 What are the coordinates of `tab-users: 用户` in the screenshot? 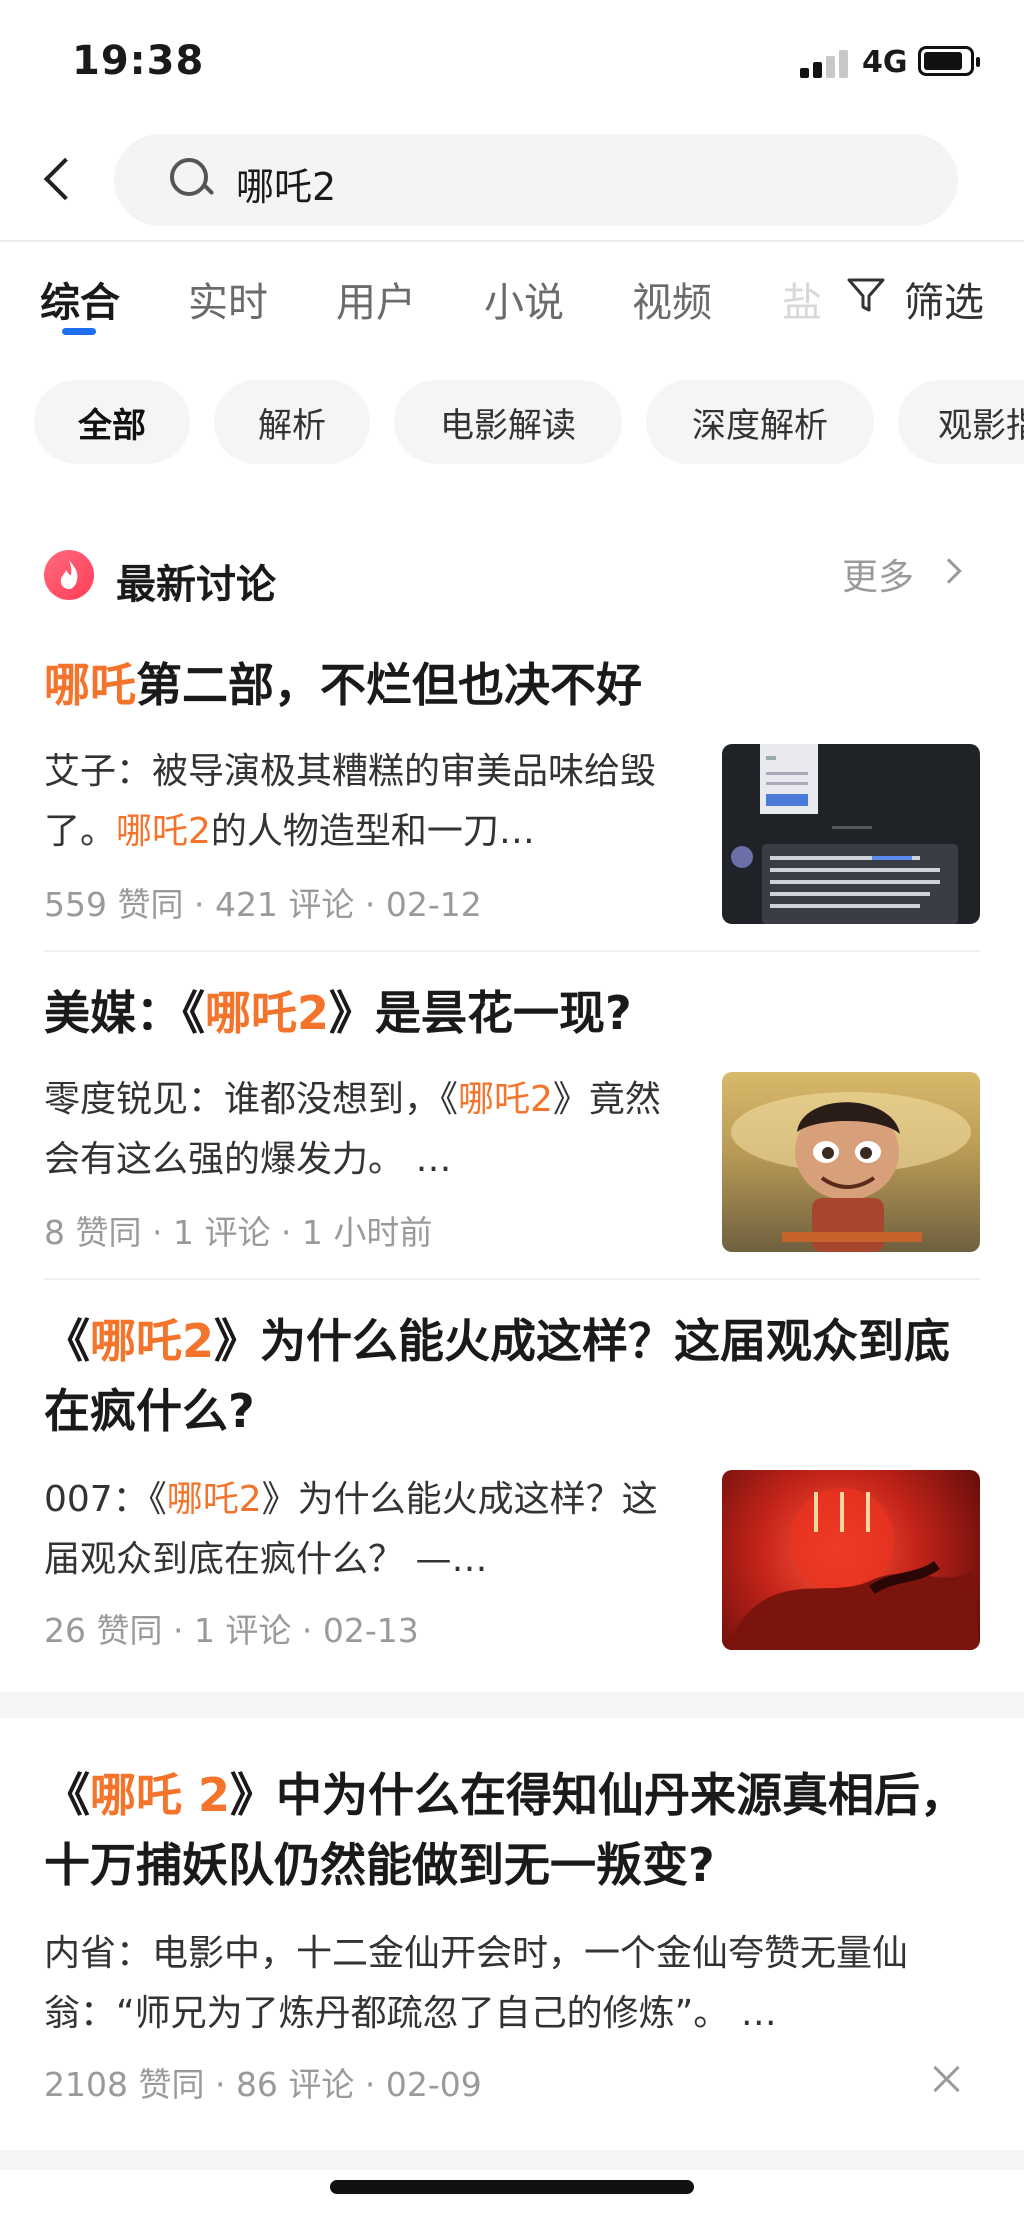 It's located at (376, 299).